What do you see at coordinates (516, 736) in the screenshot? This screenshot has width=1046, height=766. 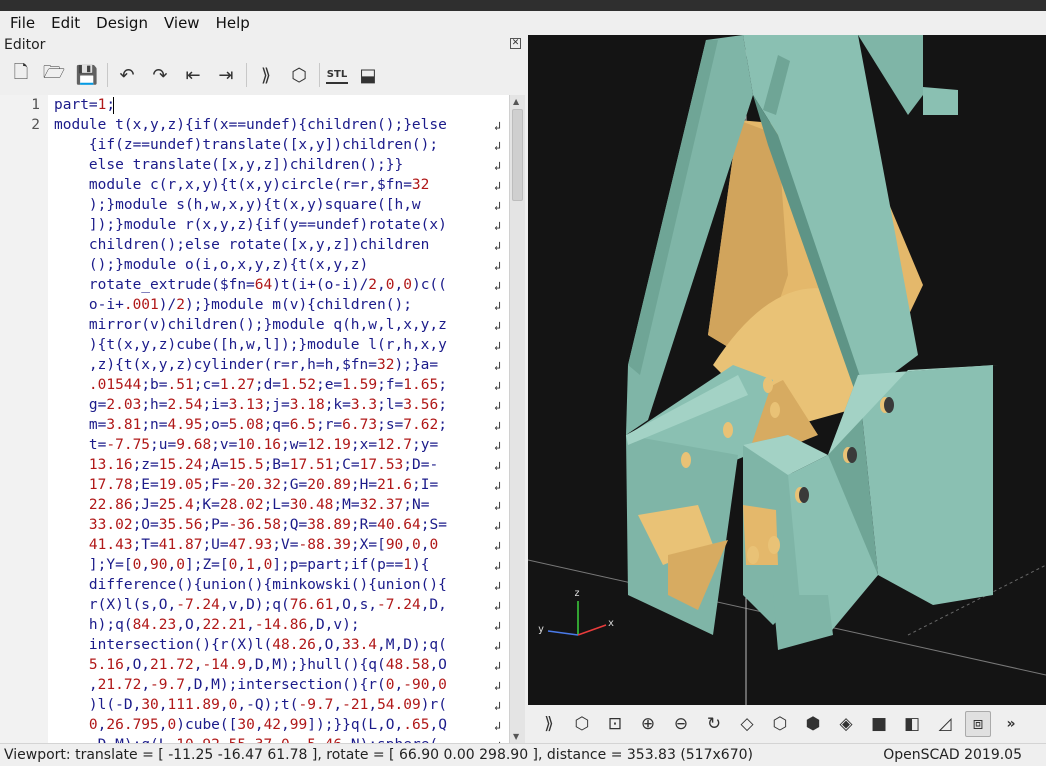 I see `scroll-down-icon: ▼` at bounding box center [516, 736].